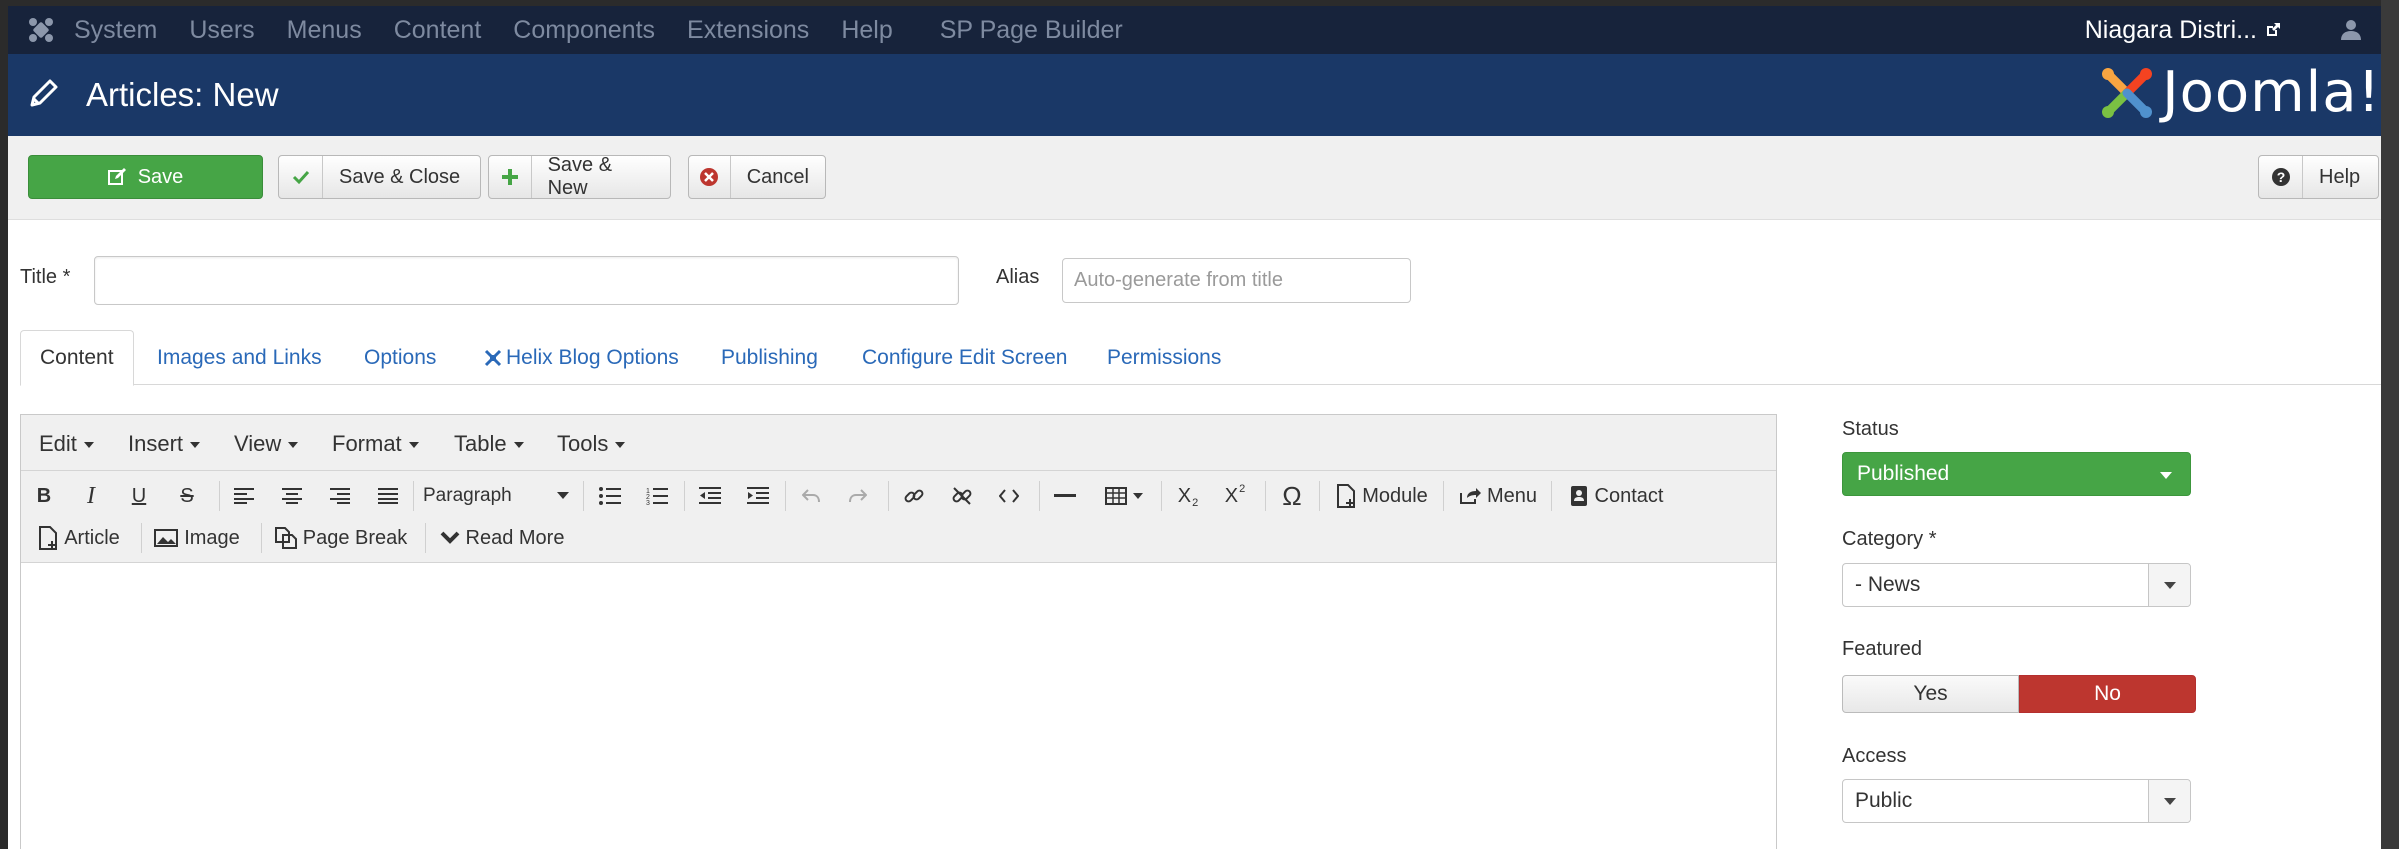 The width and height of the screenshot is (2399, 849). Describe the element at coordinates (221, 30) in the screenshot. I see `nav-users: Users` at that location.